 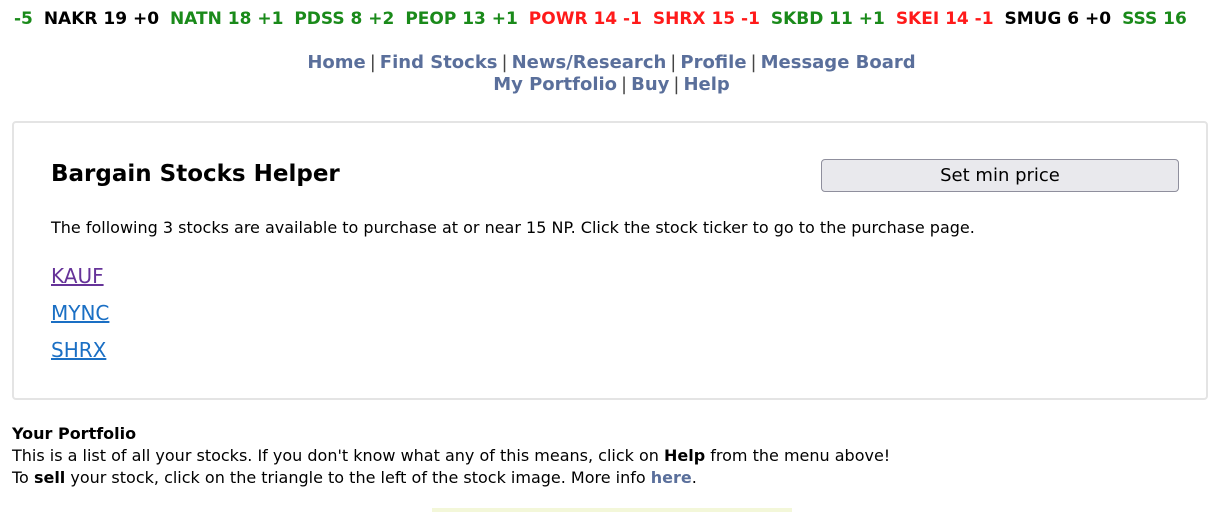 I want to click on stock-link-shrx: SHRX, so click(x=78, y=350).